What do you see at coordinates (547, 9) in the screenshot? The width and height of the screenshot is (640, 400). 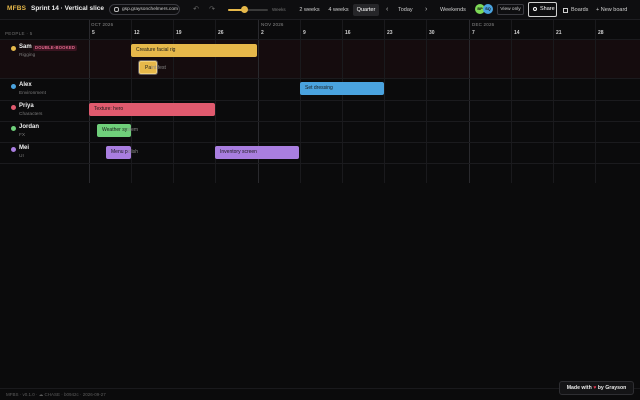 I see `share-button-label: Share` at bounding box center [547, 9].